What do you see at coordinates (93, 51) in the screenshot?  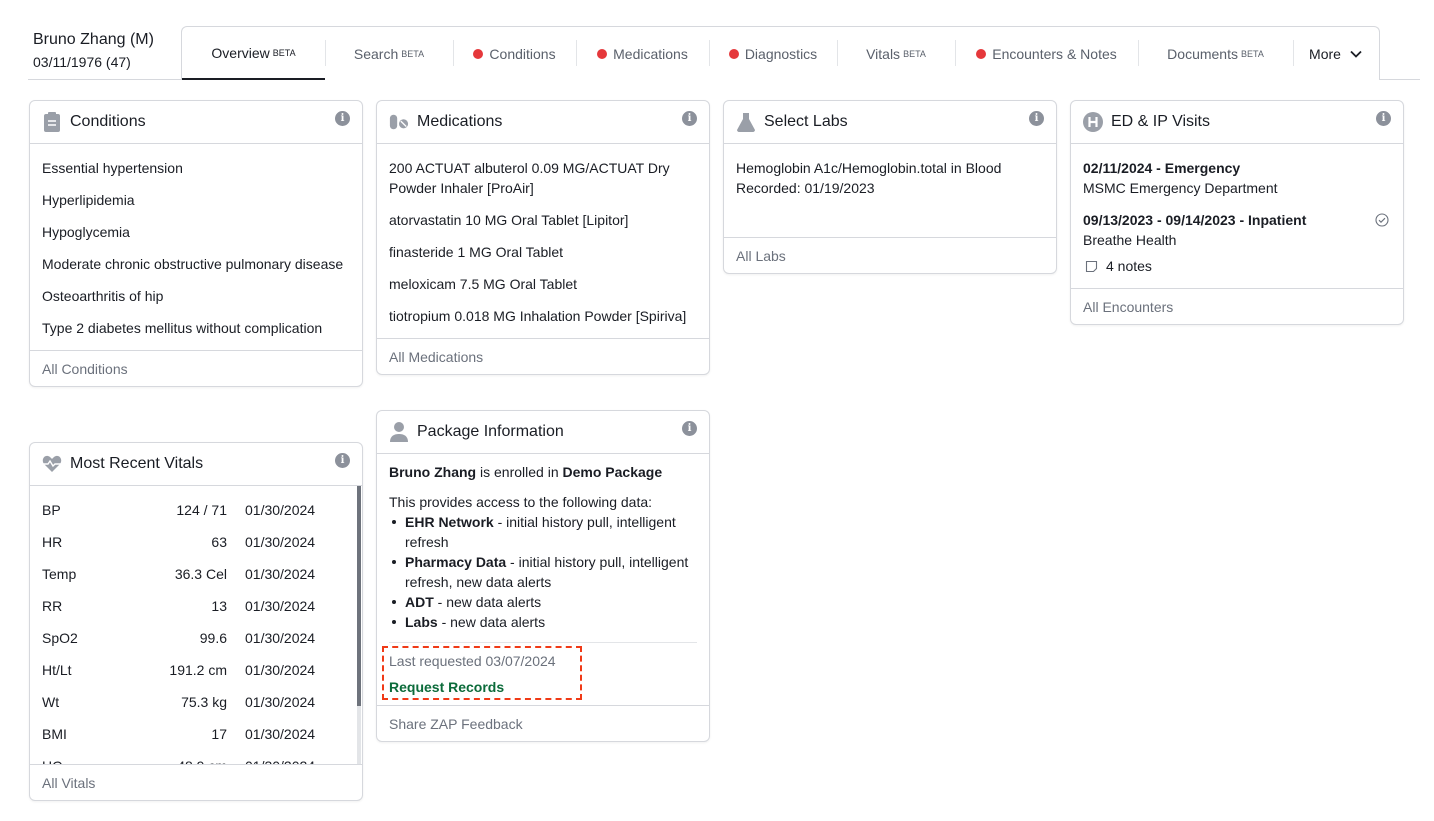 I see `patient-header: Bruno Zhang (M) 03/11/1976 (47)` at bounding box center [93, 51].